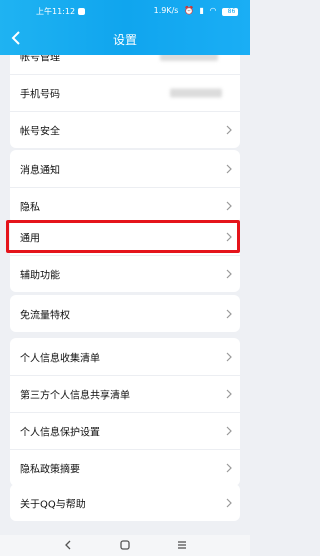 This screenshot has width=320, height=556. Describe the element at coordinates (61, 11) in the screenshot. I see `status-time: 上午11:12` at that location.